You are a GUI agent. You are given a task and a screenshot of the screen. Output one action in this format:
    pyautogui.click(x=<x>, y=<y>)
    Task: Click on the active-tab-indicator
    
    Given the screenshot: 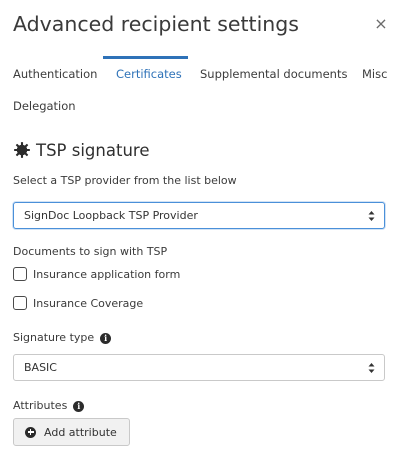 What is the action you would take?
    pyautogui.click(x=145, y=57)
    